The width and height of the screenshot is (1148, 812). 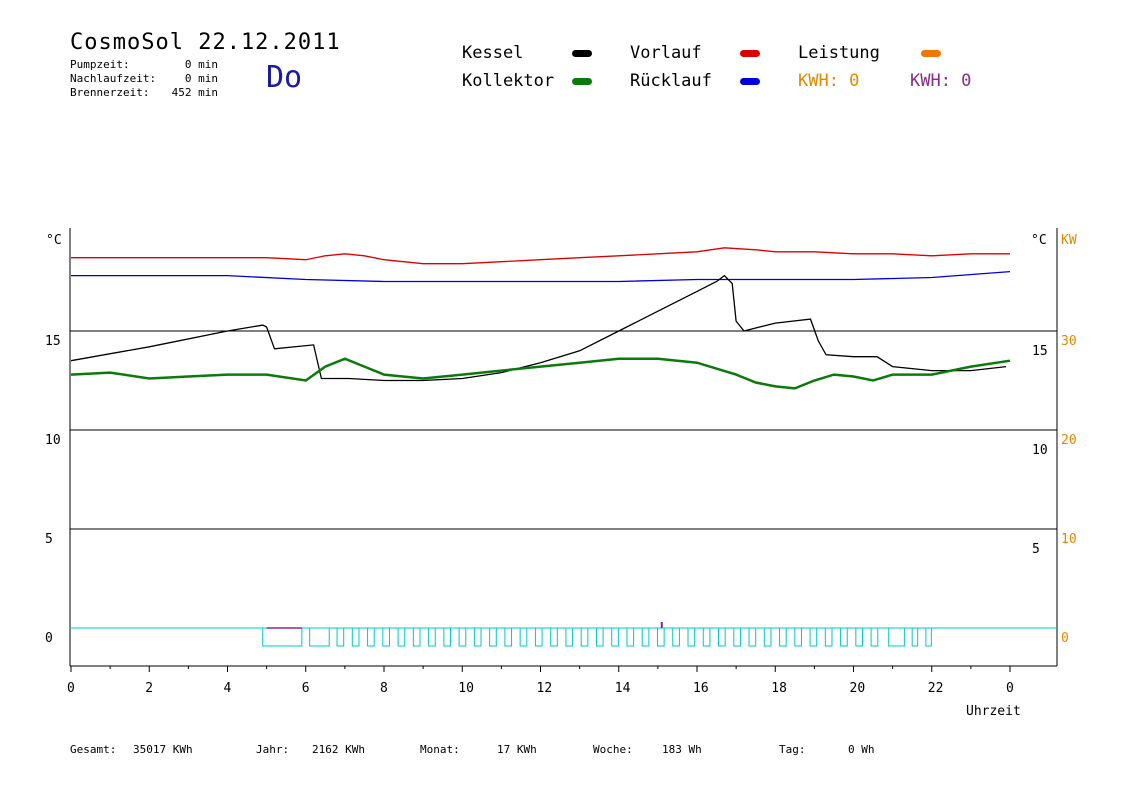 I want to click on y-kw-tick-0: 0, so click(x=1065, y=638).